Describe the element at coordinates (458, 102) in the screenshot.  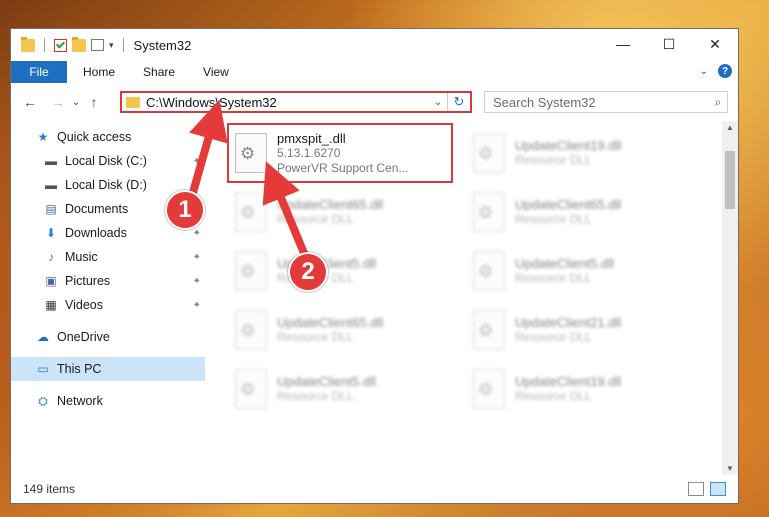
I see `refresh-icon: ↻` at that location.